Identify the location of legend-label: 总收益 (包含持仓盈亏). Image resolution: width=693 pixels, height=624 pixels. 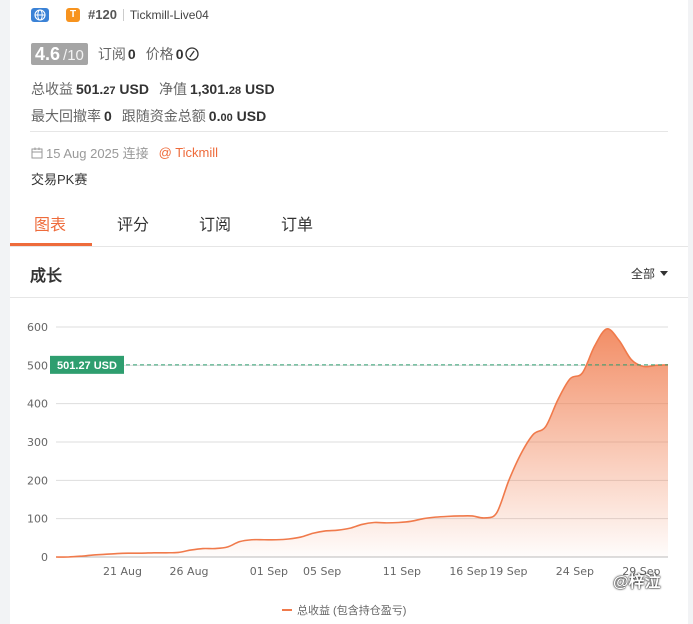
(352, 611).